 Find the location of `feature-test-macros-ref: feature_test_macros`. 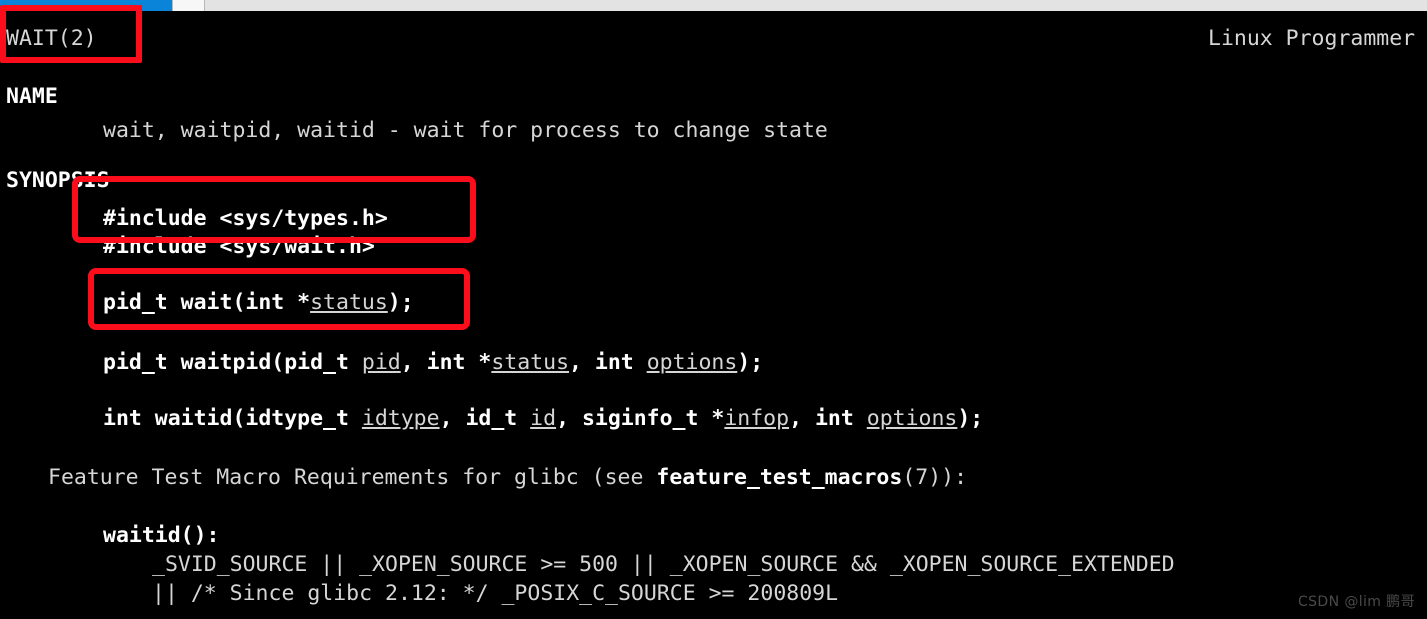

feature-test-macros-ref: feature_test_macros is located at coordinates (779, 477).